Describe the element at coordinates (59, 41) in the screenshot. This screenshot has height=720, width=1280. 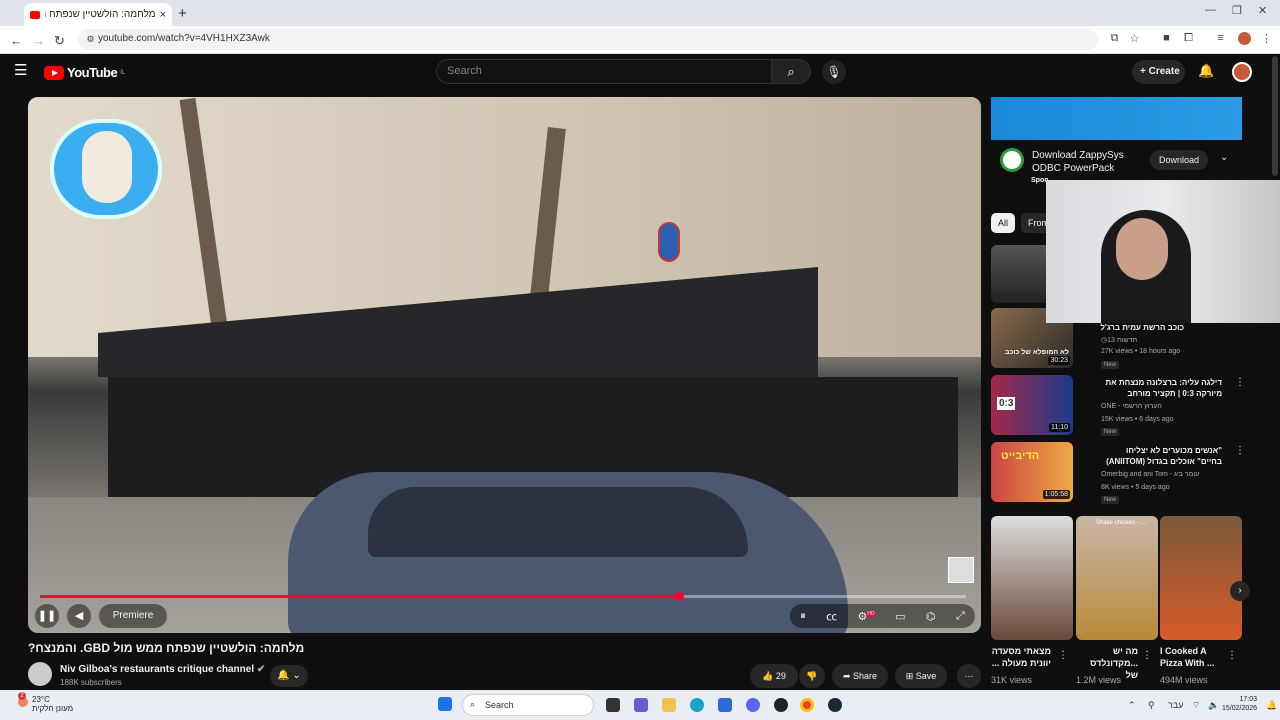
I see `reload-icon: ↻` at that location.